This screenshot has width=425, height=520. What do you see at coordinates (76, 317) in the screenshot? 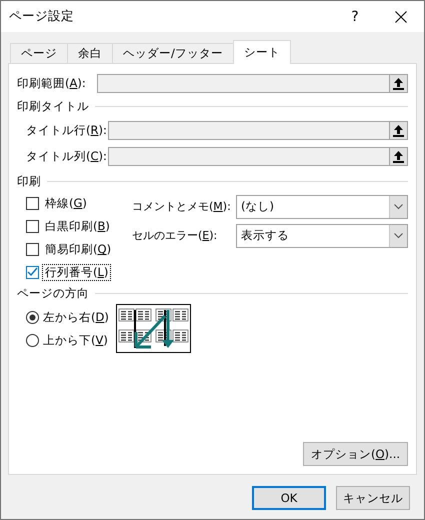
I see `radio-label: 左から右(D)` at bounding box center [76, 317].